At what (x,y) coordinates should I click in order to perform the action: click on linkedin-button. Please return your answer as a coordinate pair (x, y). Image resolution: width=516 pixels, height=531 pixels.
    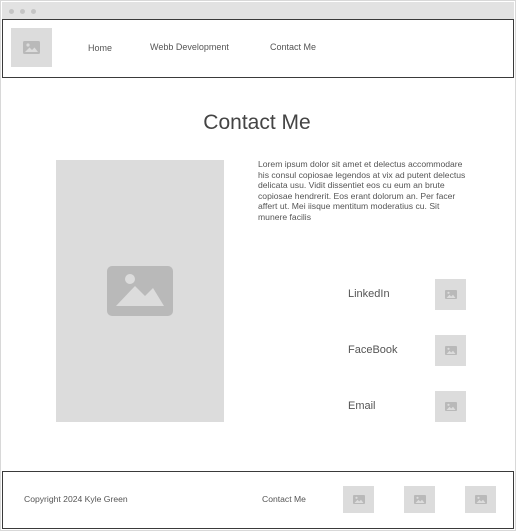
    Looking at the image, I should click on (450, 294).